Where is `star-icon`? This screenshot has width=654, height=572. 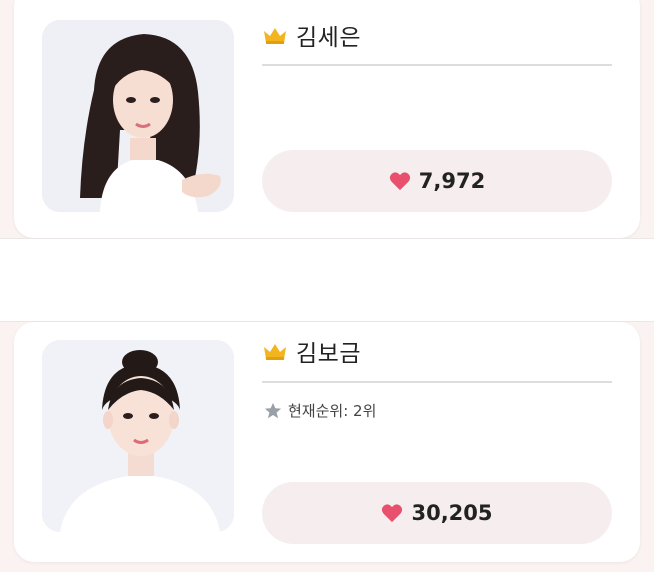
star-icon is located at coordinates (273, 410).